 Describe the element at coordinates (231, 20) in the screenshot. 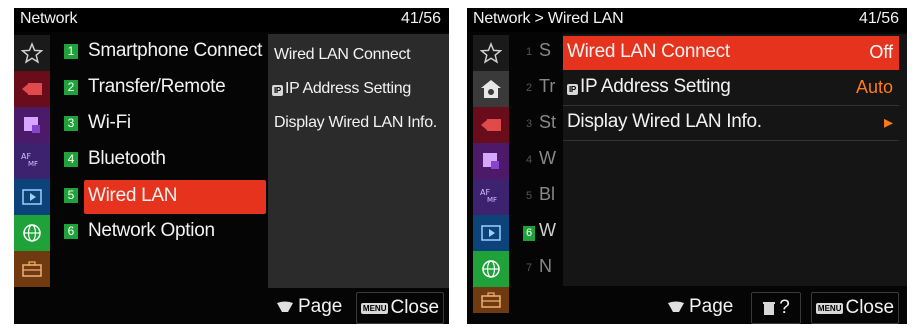

I see `menu-header: Network 41/56` at that location.